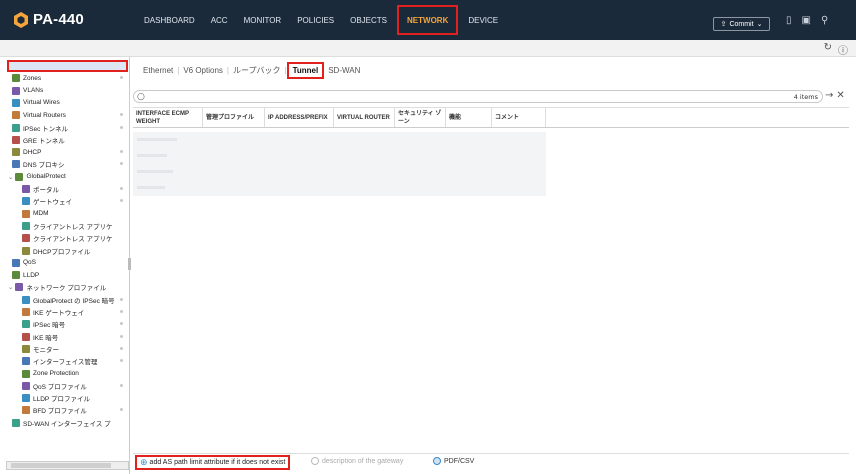 This screenshot has height=474, width=856. What do you see at coordinates (483, 20) in the screenshot?
I see `nav-device: DEVICE` at bounding box center [483, 20].